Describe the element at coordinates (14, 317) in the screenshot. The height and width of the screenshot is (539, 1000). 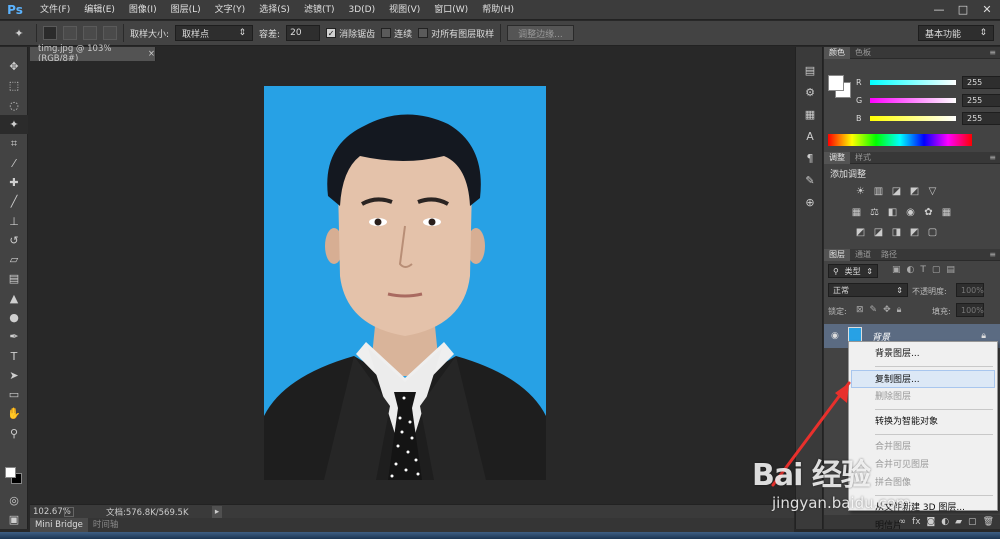
I see `dodge-tool-icon: ●` at that location.